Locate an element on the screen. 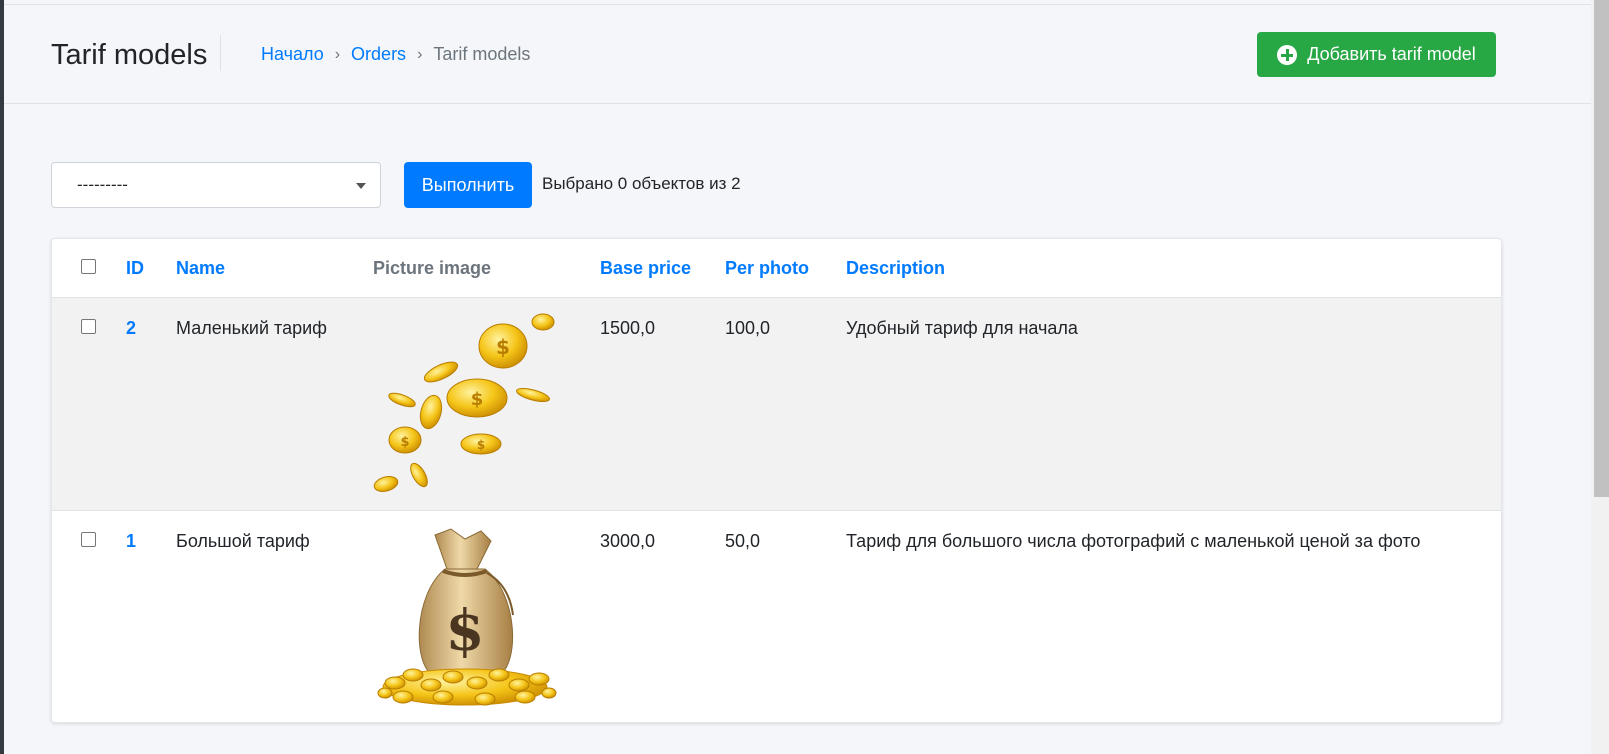  chevron-down-icon is located at coordinates (361, 186).